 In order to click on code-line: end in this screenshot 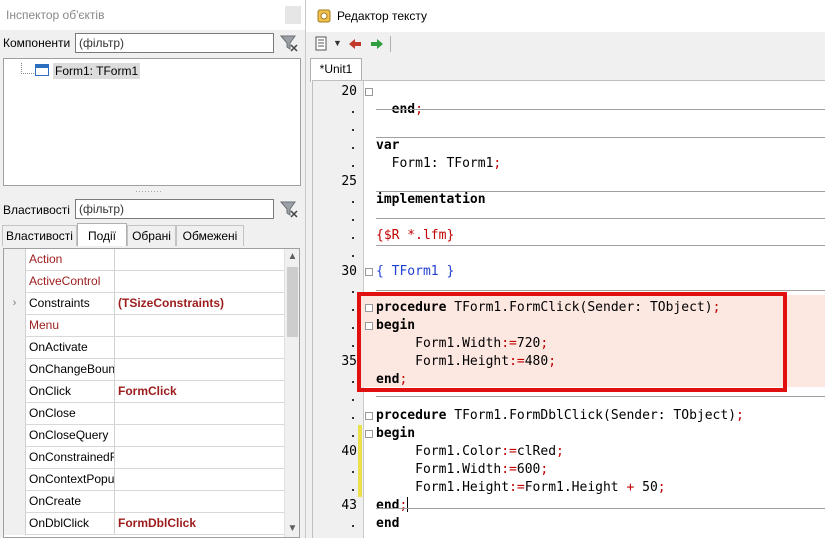, I will do `click(387, 524)`.